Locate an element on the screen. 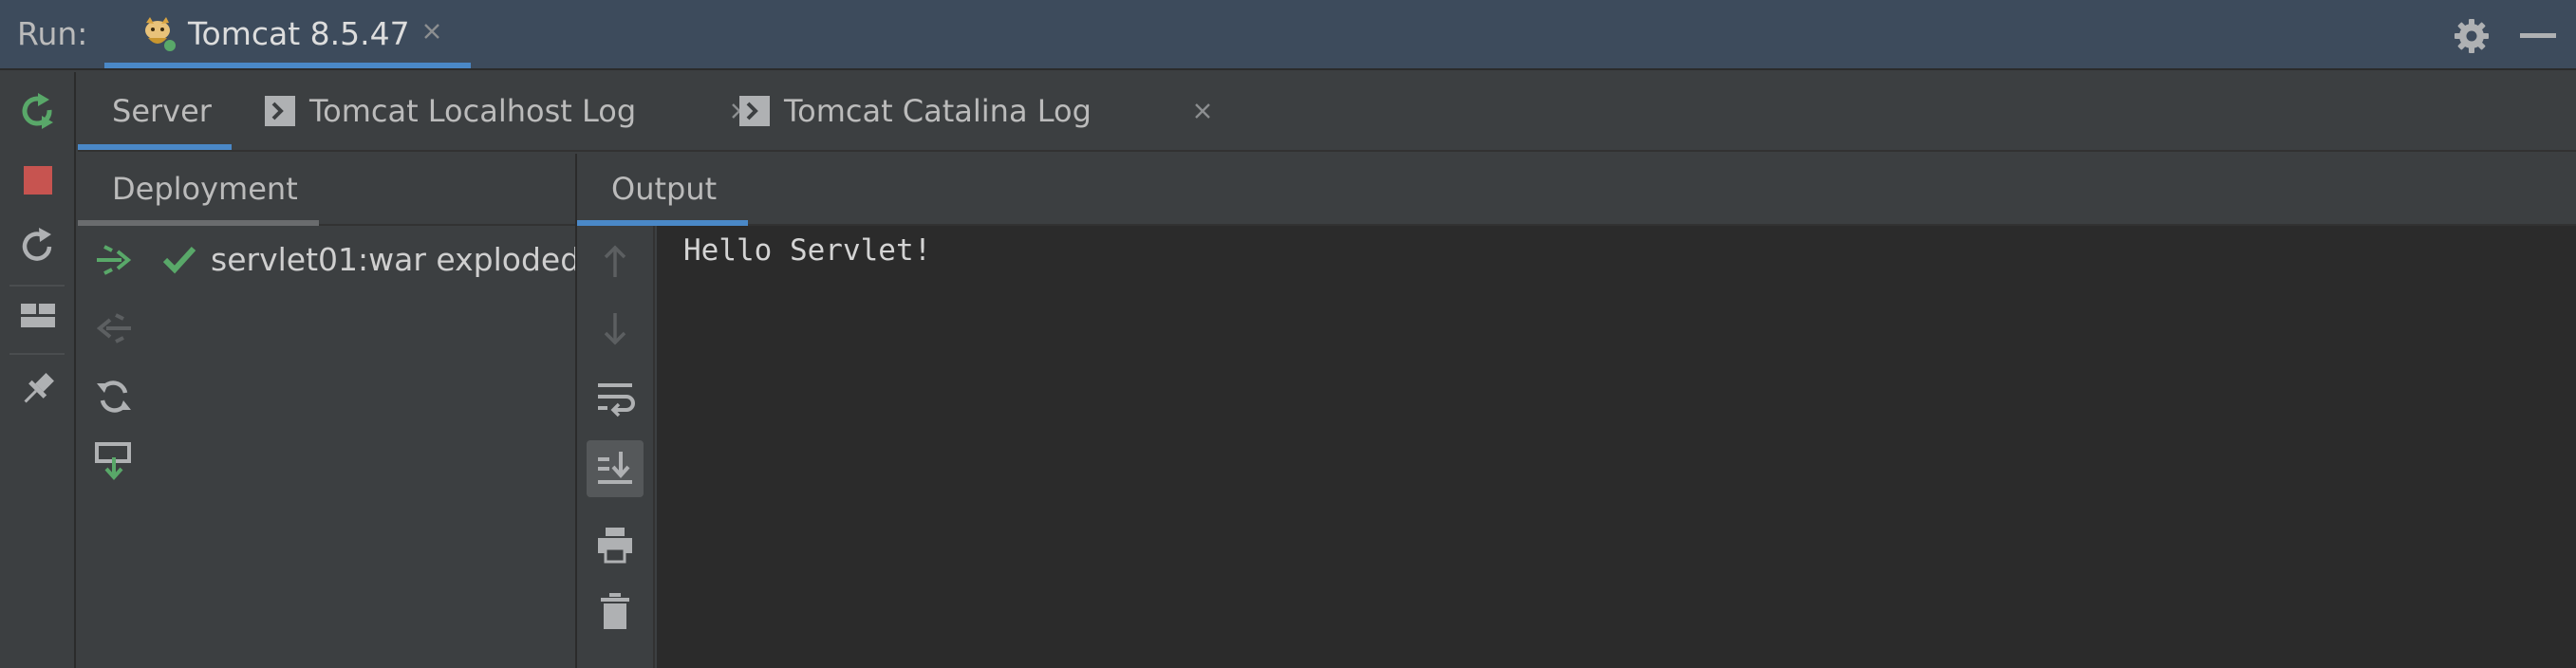 The height and width of the screenshot is (668, 2576). refresh-icon is located at coordinates (114, 397).